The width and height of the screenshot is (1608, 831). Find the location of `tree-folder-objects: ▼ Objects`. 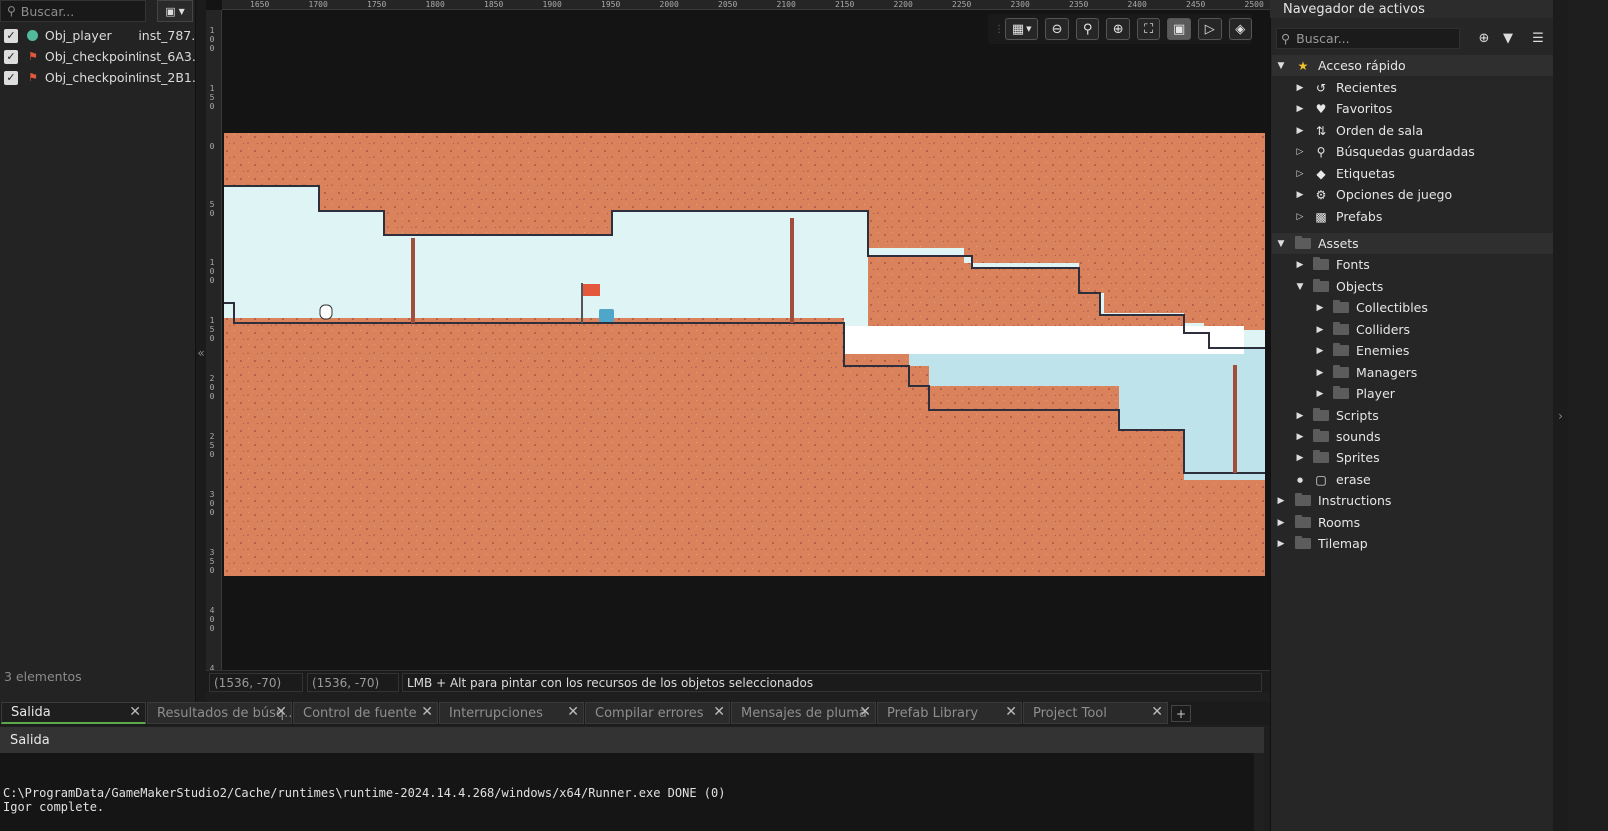

tree-folder-objects: ▼ Objects is located at coordinates (1412, 286).